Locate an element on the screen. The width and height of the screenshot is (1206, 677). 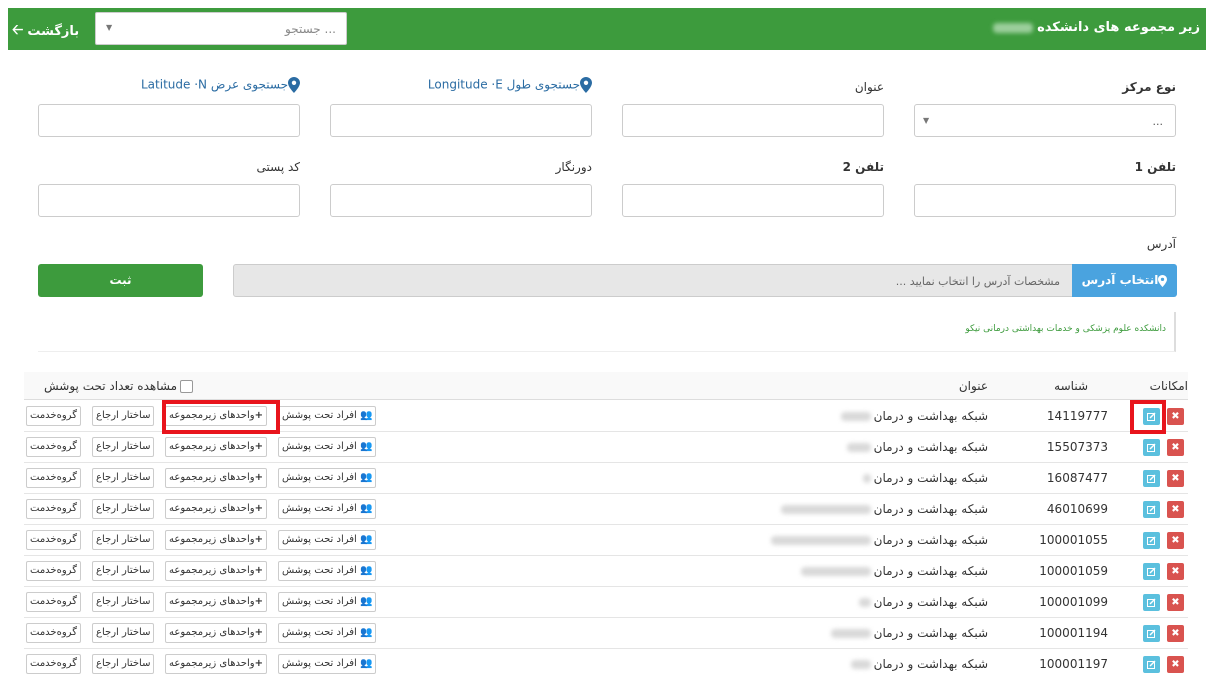
fax-input is located at coordinates (461, 200).